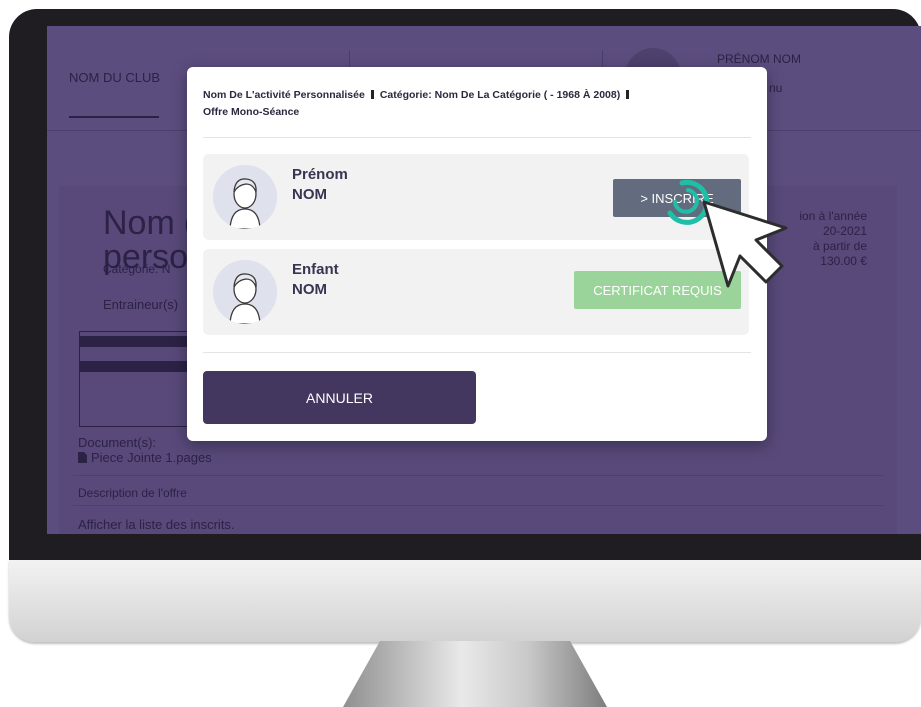  What do you see at coordinates (339, 397) in the screenshot?
I see `cancel-button: ANNULER` at bounding box center [339, 397].